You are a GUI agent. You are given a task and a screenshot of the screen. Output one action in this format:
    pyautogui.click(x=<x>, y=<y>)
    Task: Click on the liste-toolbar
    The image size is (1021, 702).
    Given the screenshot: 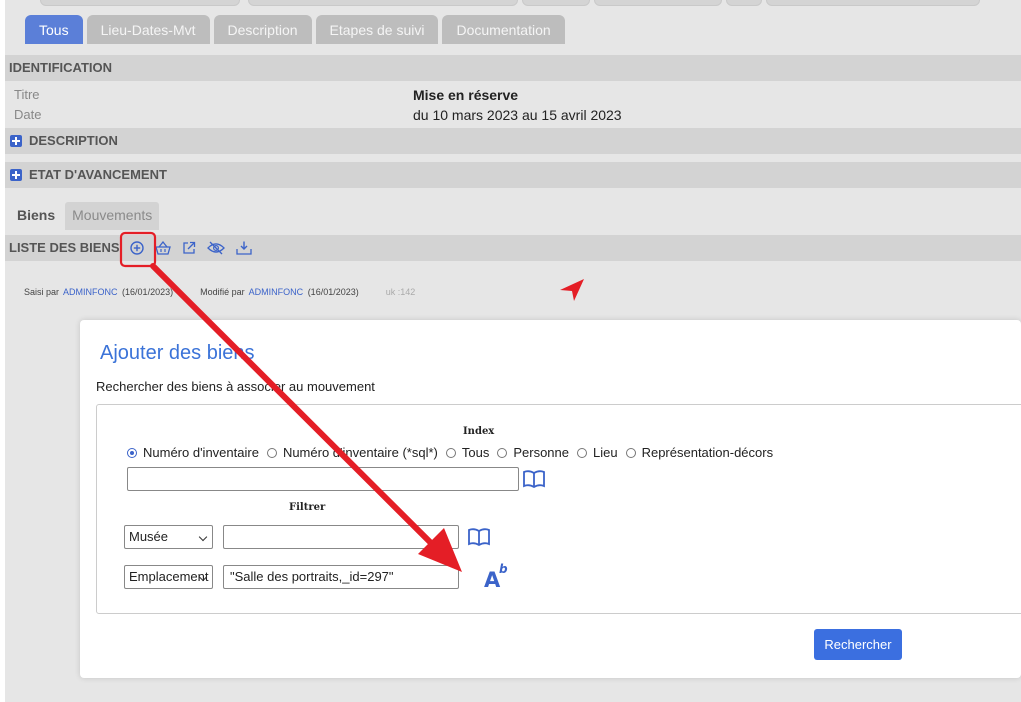 What is the action you would take?
    pyautogui.click(x=190, y=248)
    